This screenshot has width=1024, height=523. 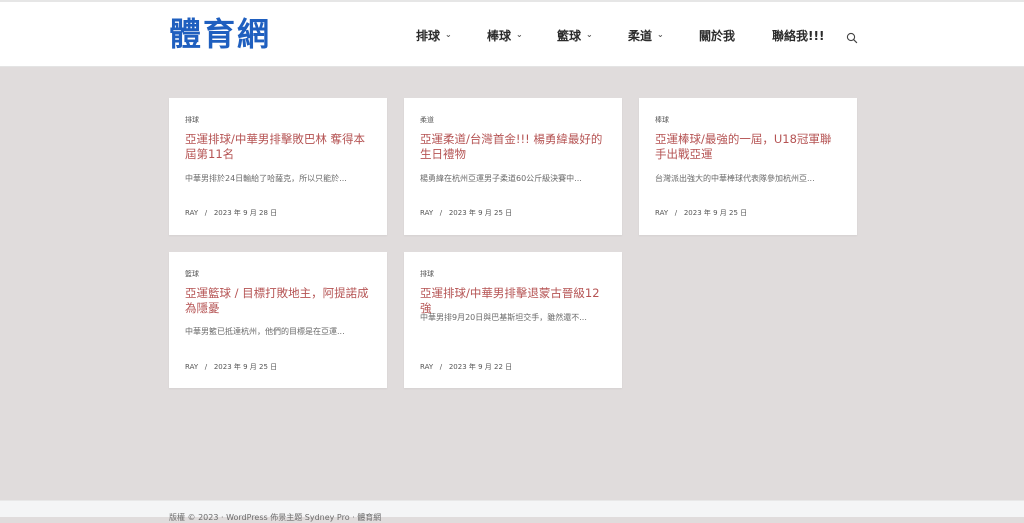 I want to click on post-meta: RAY / 2023 年 9 月 22 日, so click(x=466, y=367).